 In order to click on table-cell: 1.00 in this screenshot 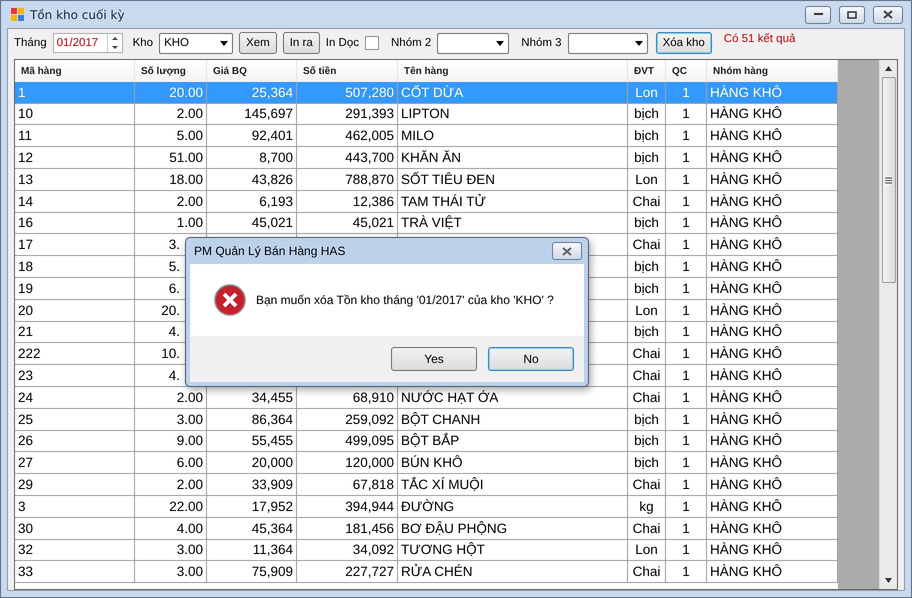, I will do `click(189, 222)`.